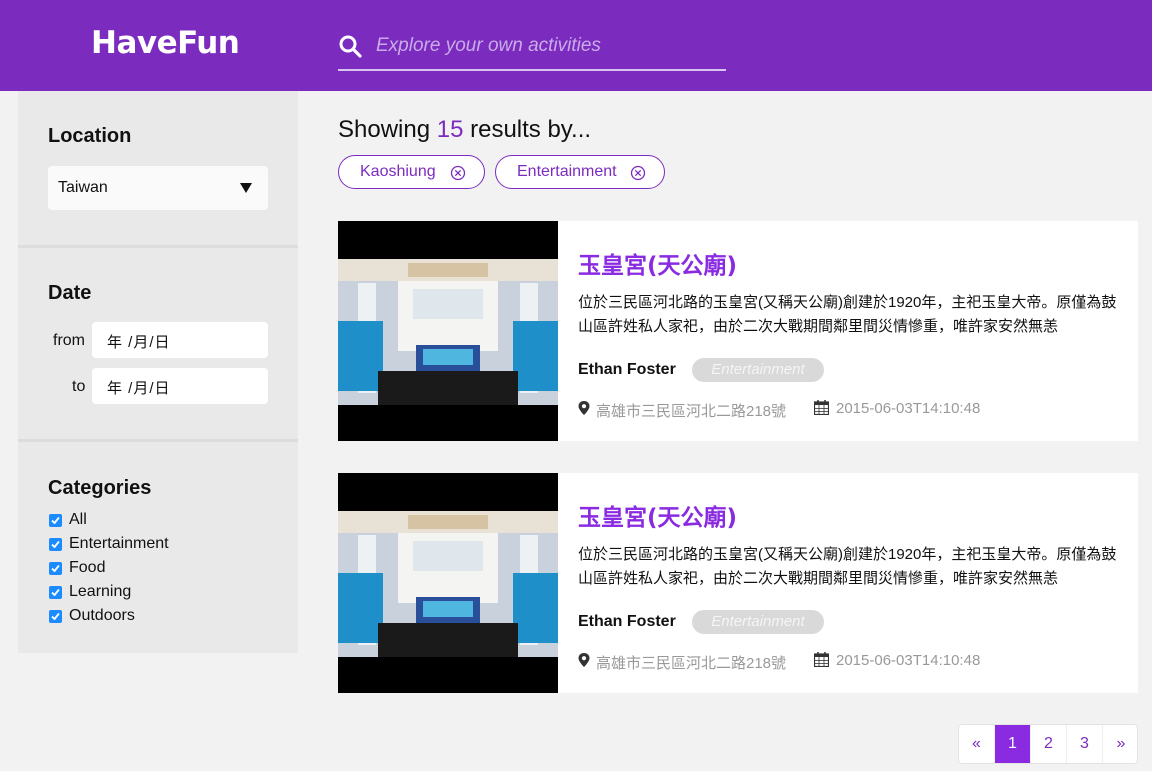  Describe the element at coordinates (102, 615) in the screenshot. I see `category-label: Outdoors` at that location.